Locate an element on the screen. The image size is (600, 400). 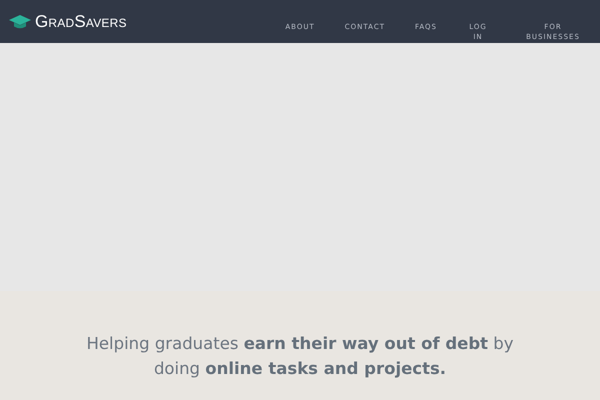
logo: GradSavers is located at coordinates (68, 22).